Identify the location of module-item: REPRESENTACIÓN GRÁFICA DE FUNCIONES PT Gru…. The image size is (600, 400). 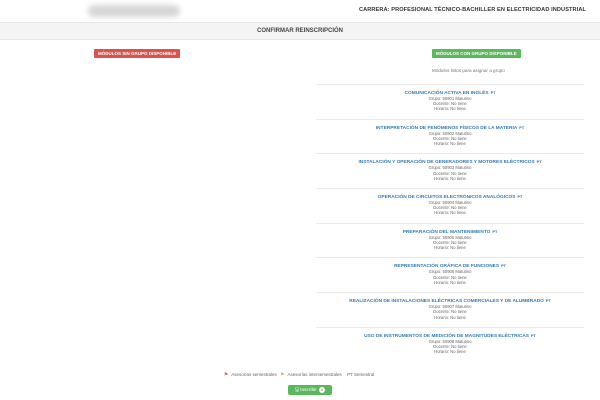
(450, 274).